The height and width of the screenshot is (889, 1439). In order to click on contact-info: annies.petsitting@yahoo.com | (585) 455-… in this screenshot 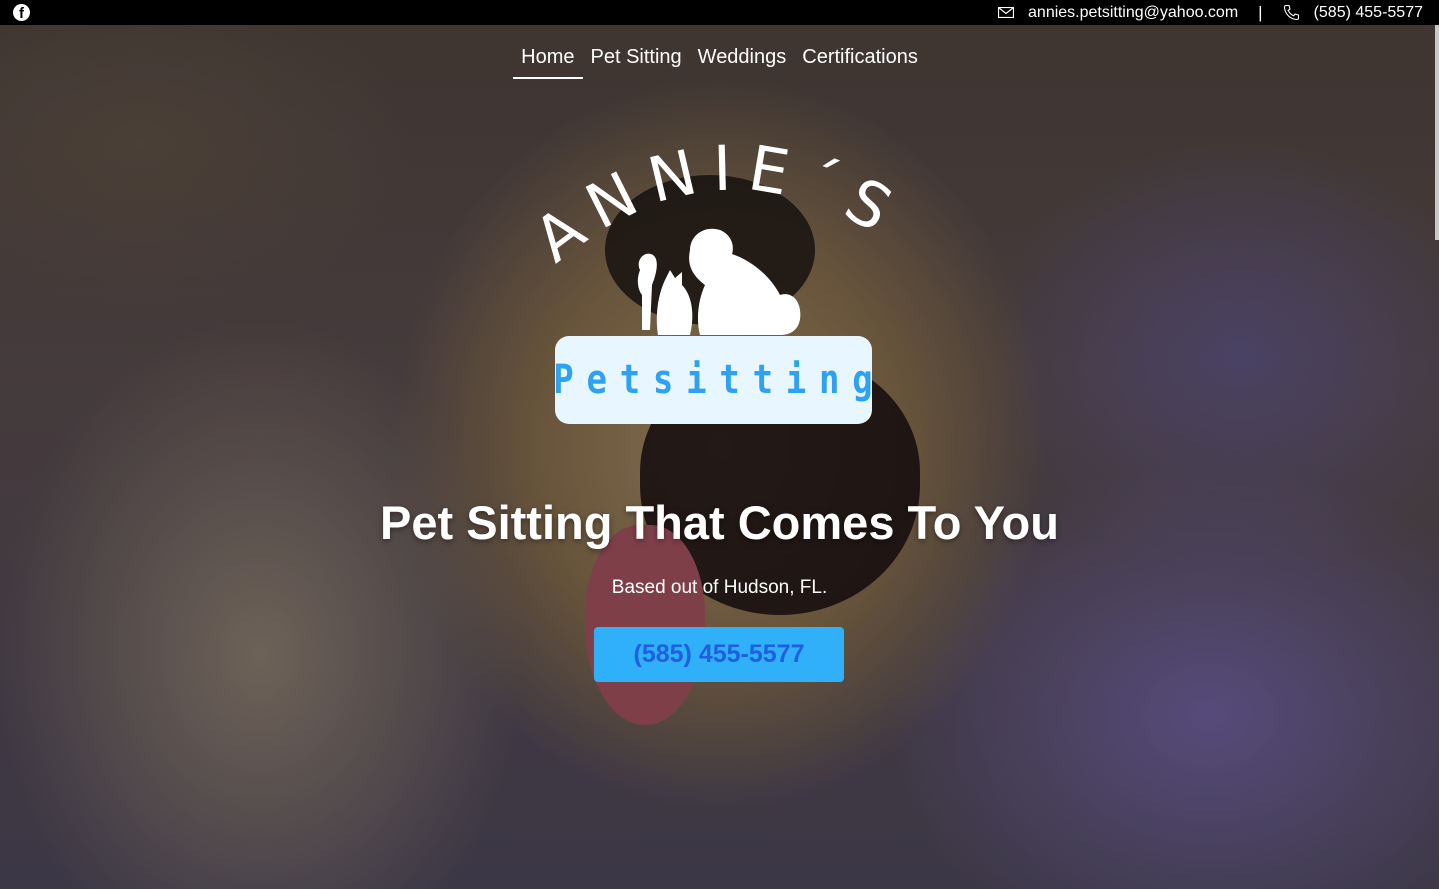, I will do `click(1210, 12)`.